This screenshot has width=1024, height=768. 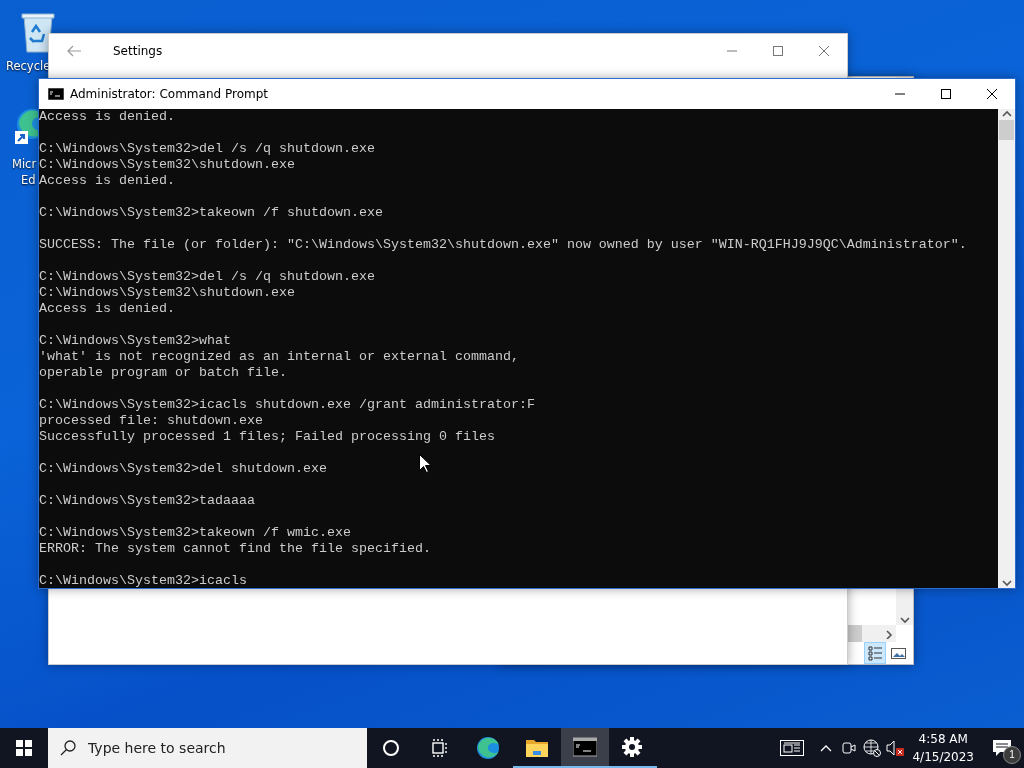 I want to click on terminal-icon, so click(x=585, y=748).